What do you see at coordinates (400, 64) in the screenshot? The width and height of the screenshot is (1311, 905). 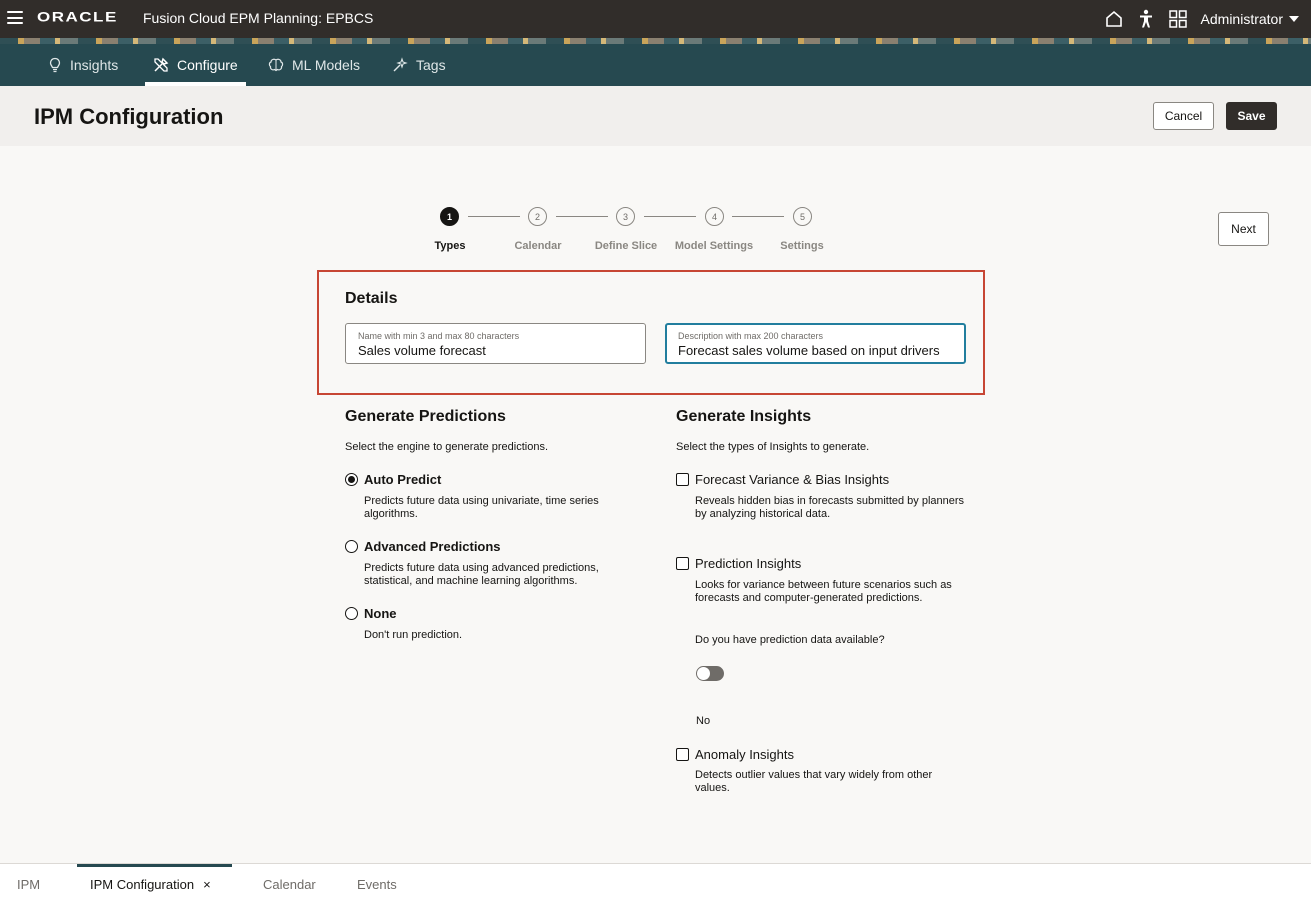 I see `sparkle-icon` at bounding box center [400, 64].